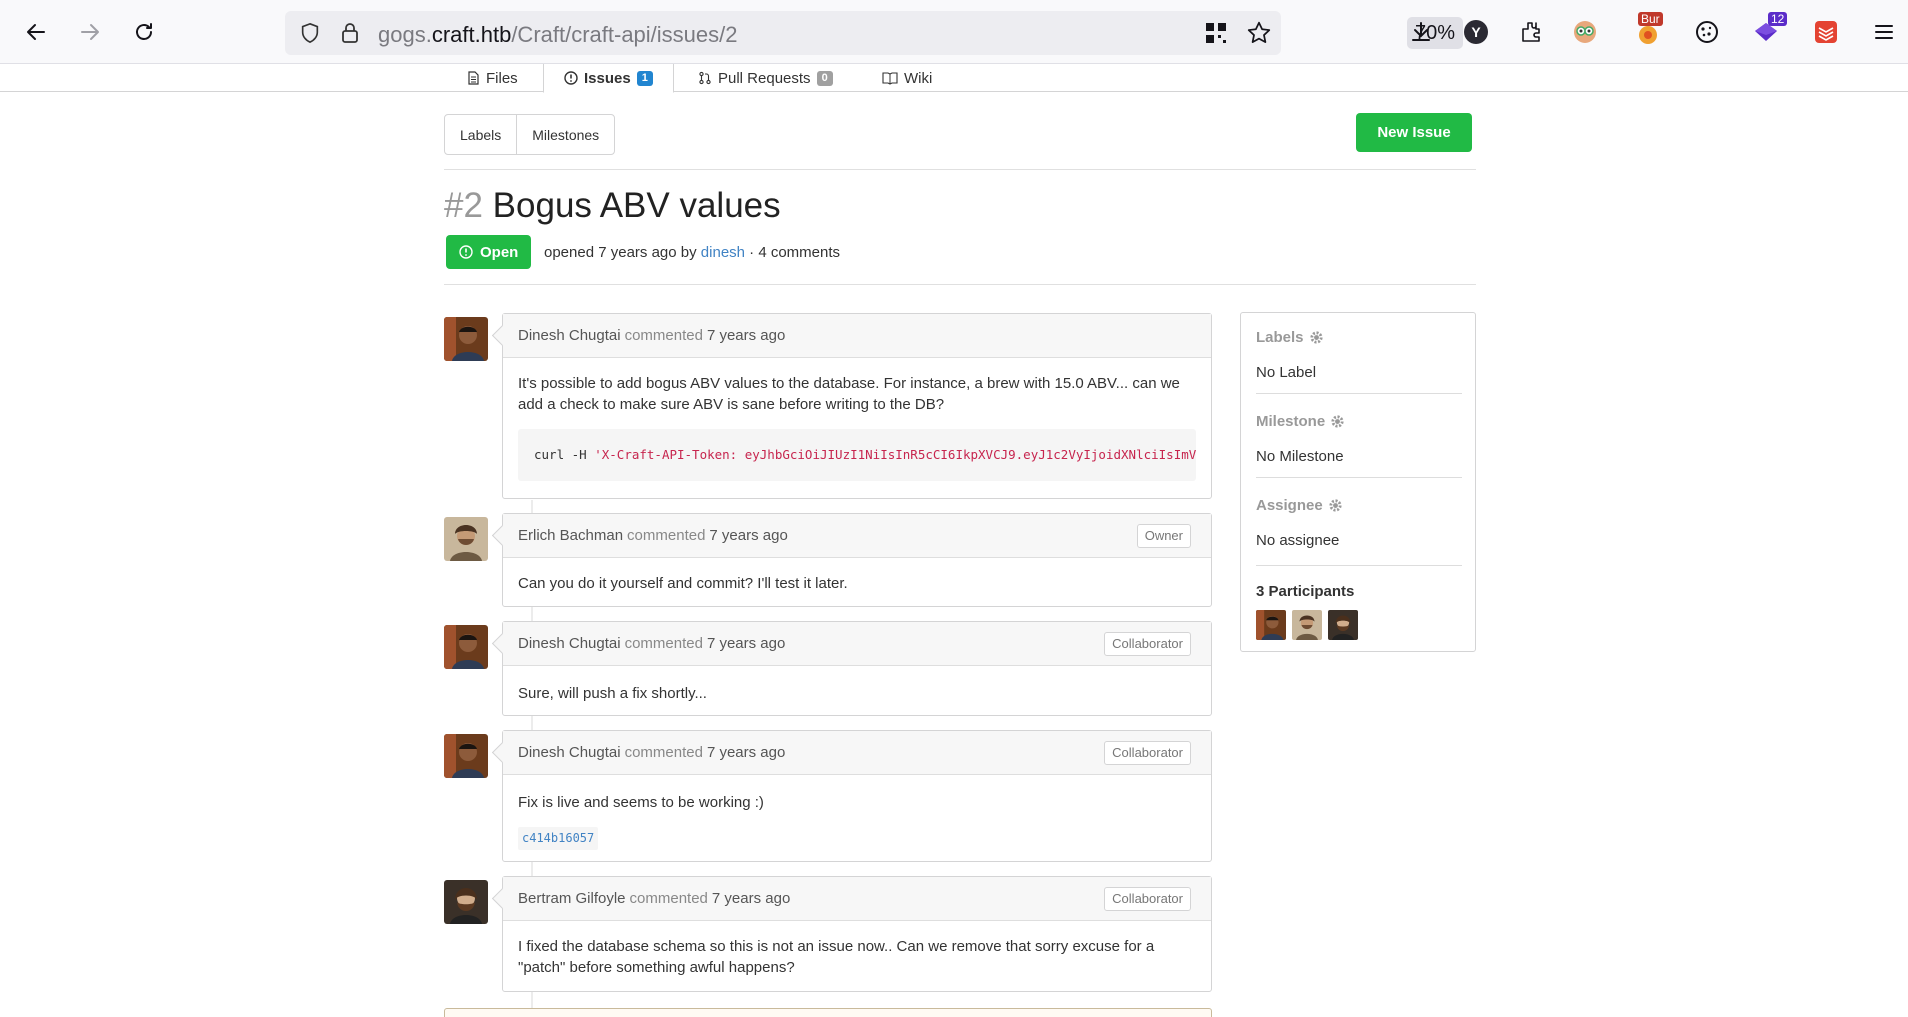 This screenshot has height=1017, width=1908. What do you see at coordinates (1414, 132) in the screenshot?
I see `new-issue-button: New Issue` at bounding box center [1414, 132].